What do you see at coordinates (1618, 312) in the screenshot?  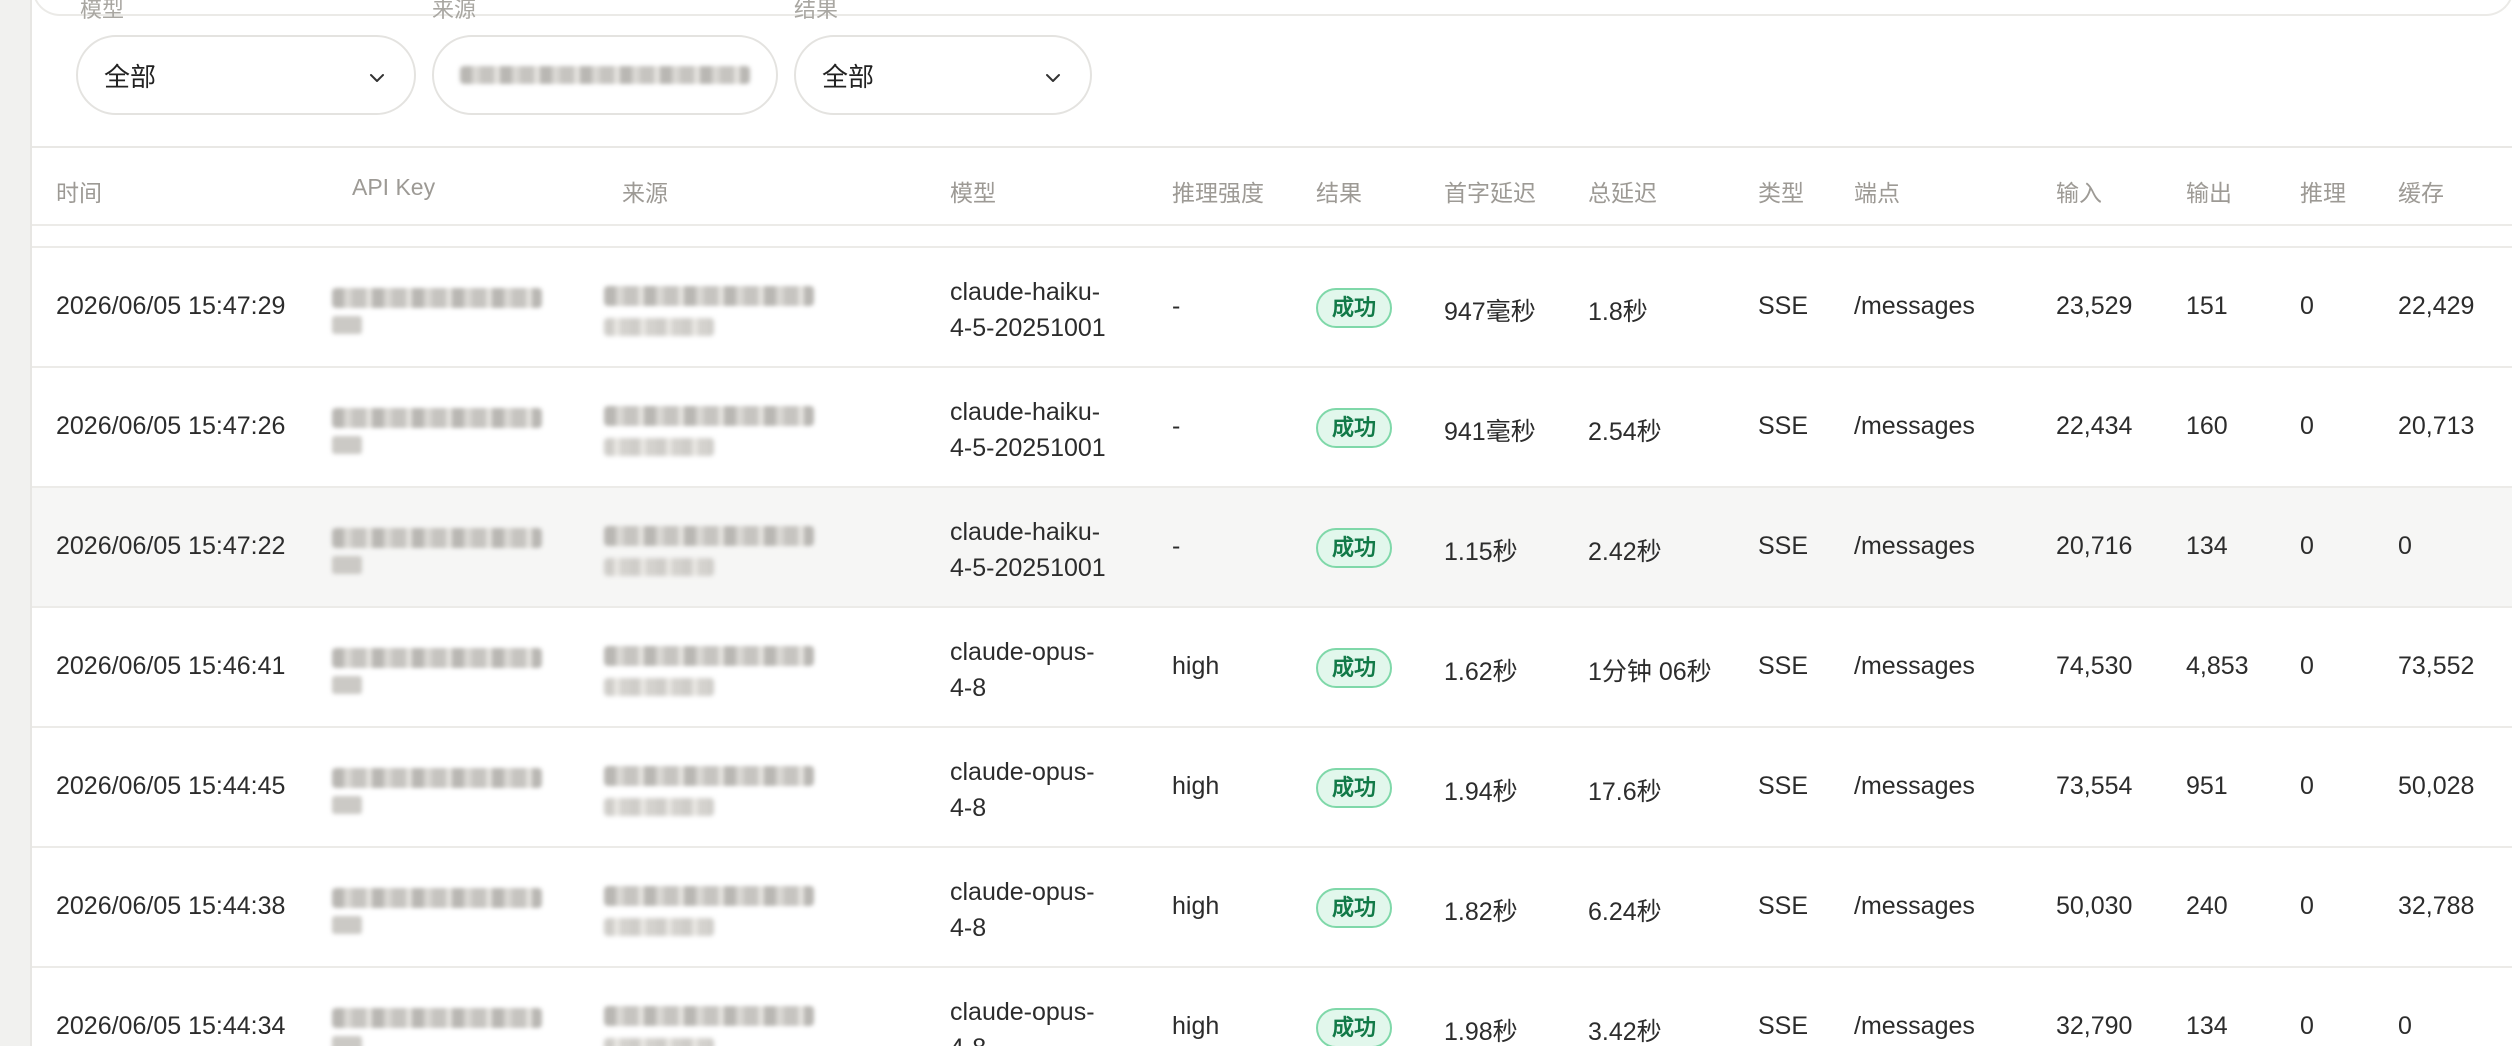 I see `cell-total-latency: 1.8秒` at bounding box center [1618, 312].